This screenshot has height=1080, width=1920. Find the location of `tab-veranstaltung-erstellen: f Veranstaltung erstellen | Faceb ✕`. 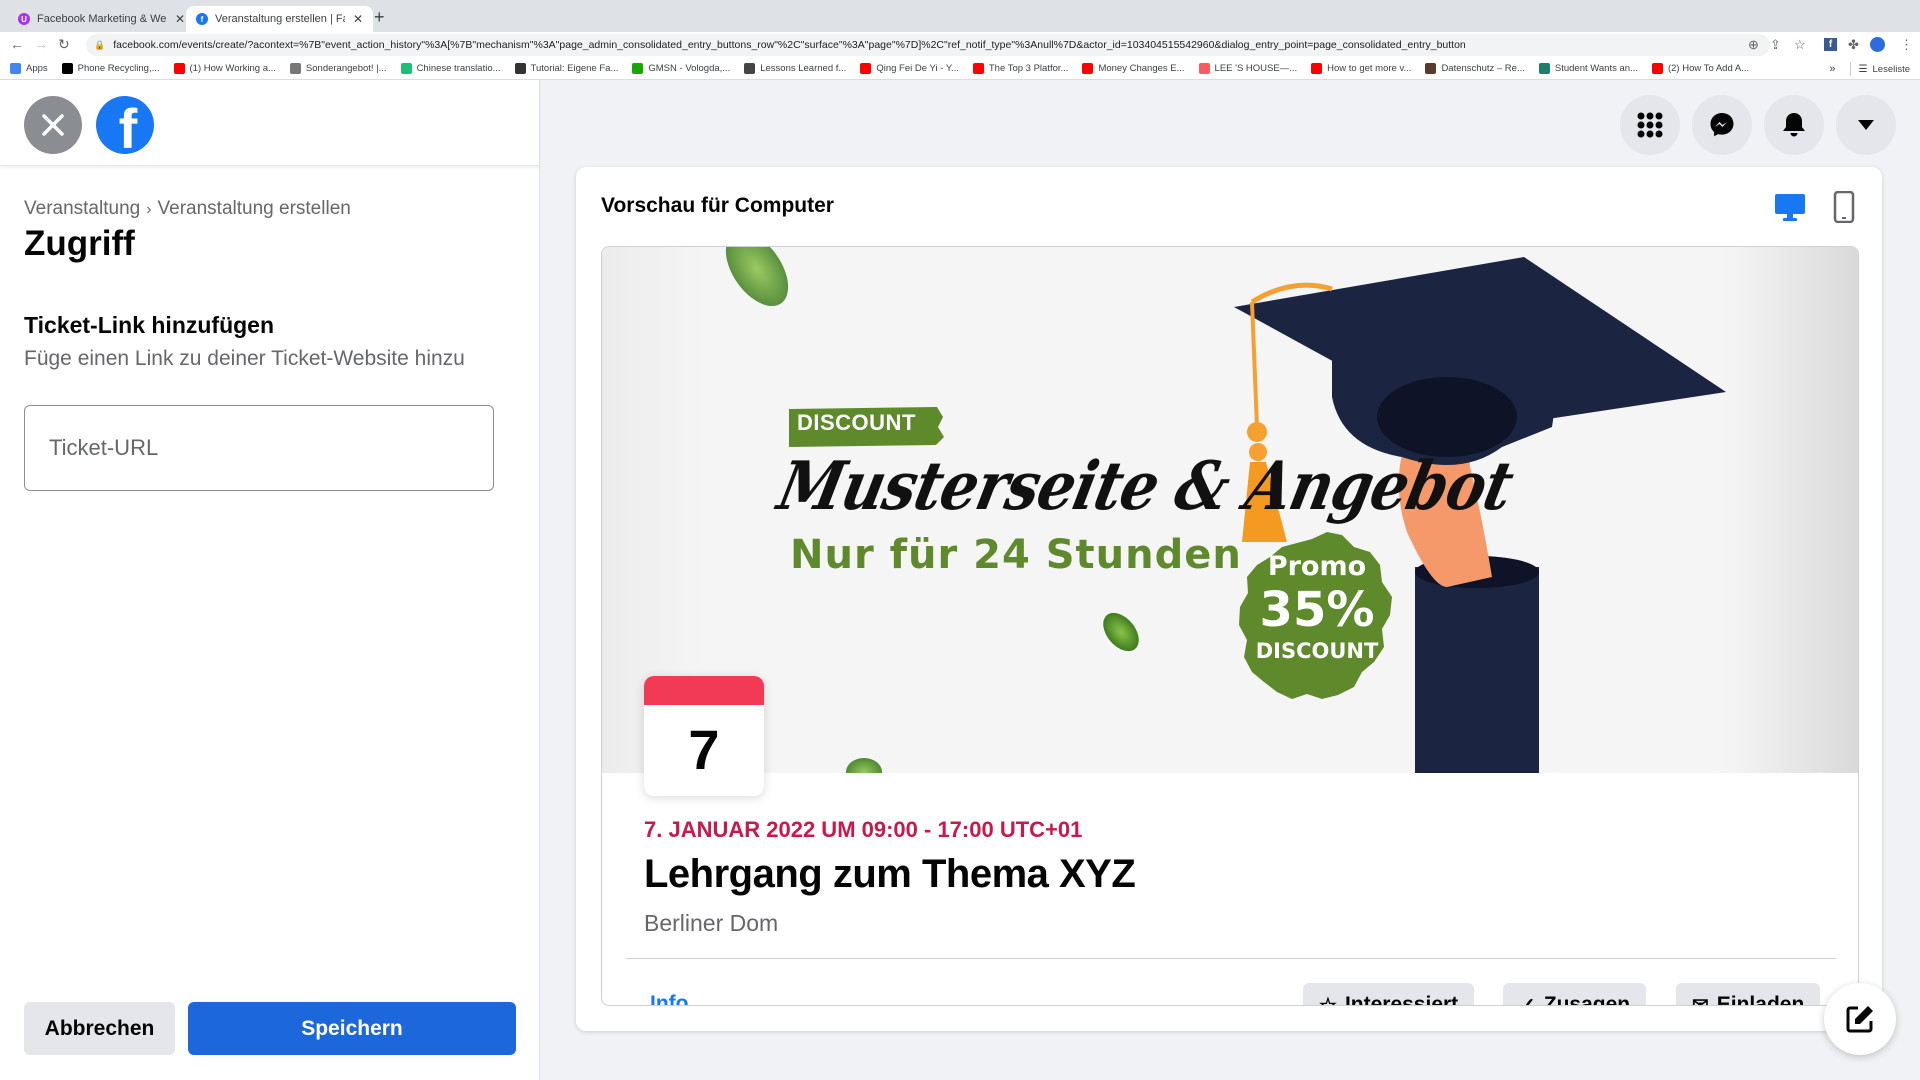

tab-veranstaltung-erstellen: f Veranstaltung erstellen | Faceb ✕ is located at coordinates (280, 19).